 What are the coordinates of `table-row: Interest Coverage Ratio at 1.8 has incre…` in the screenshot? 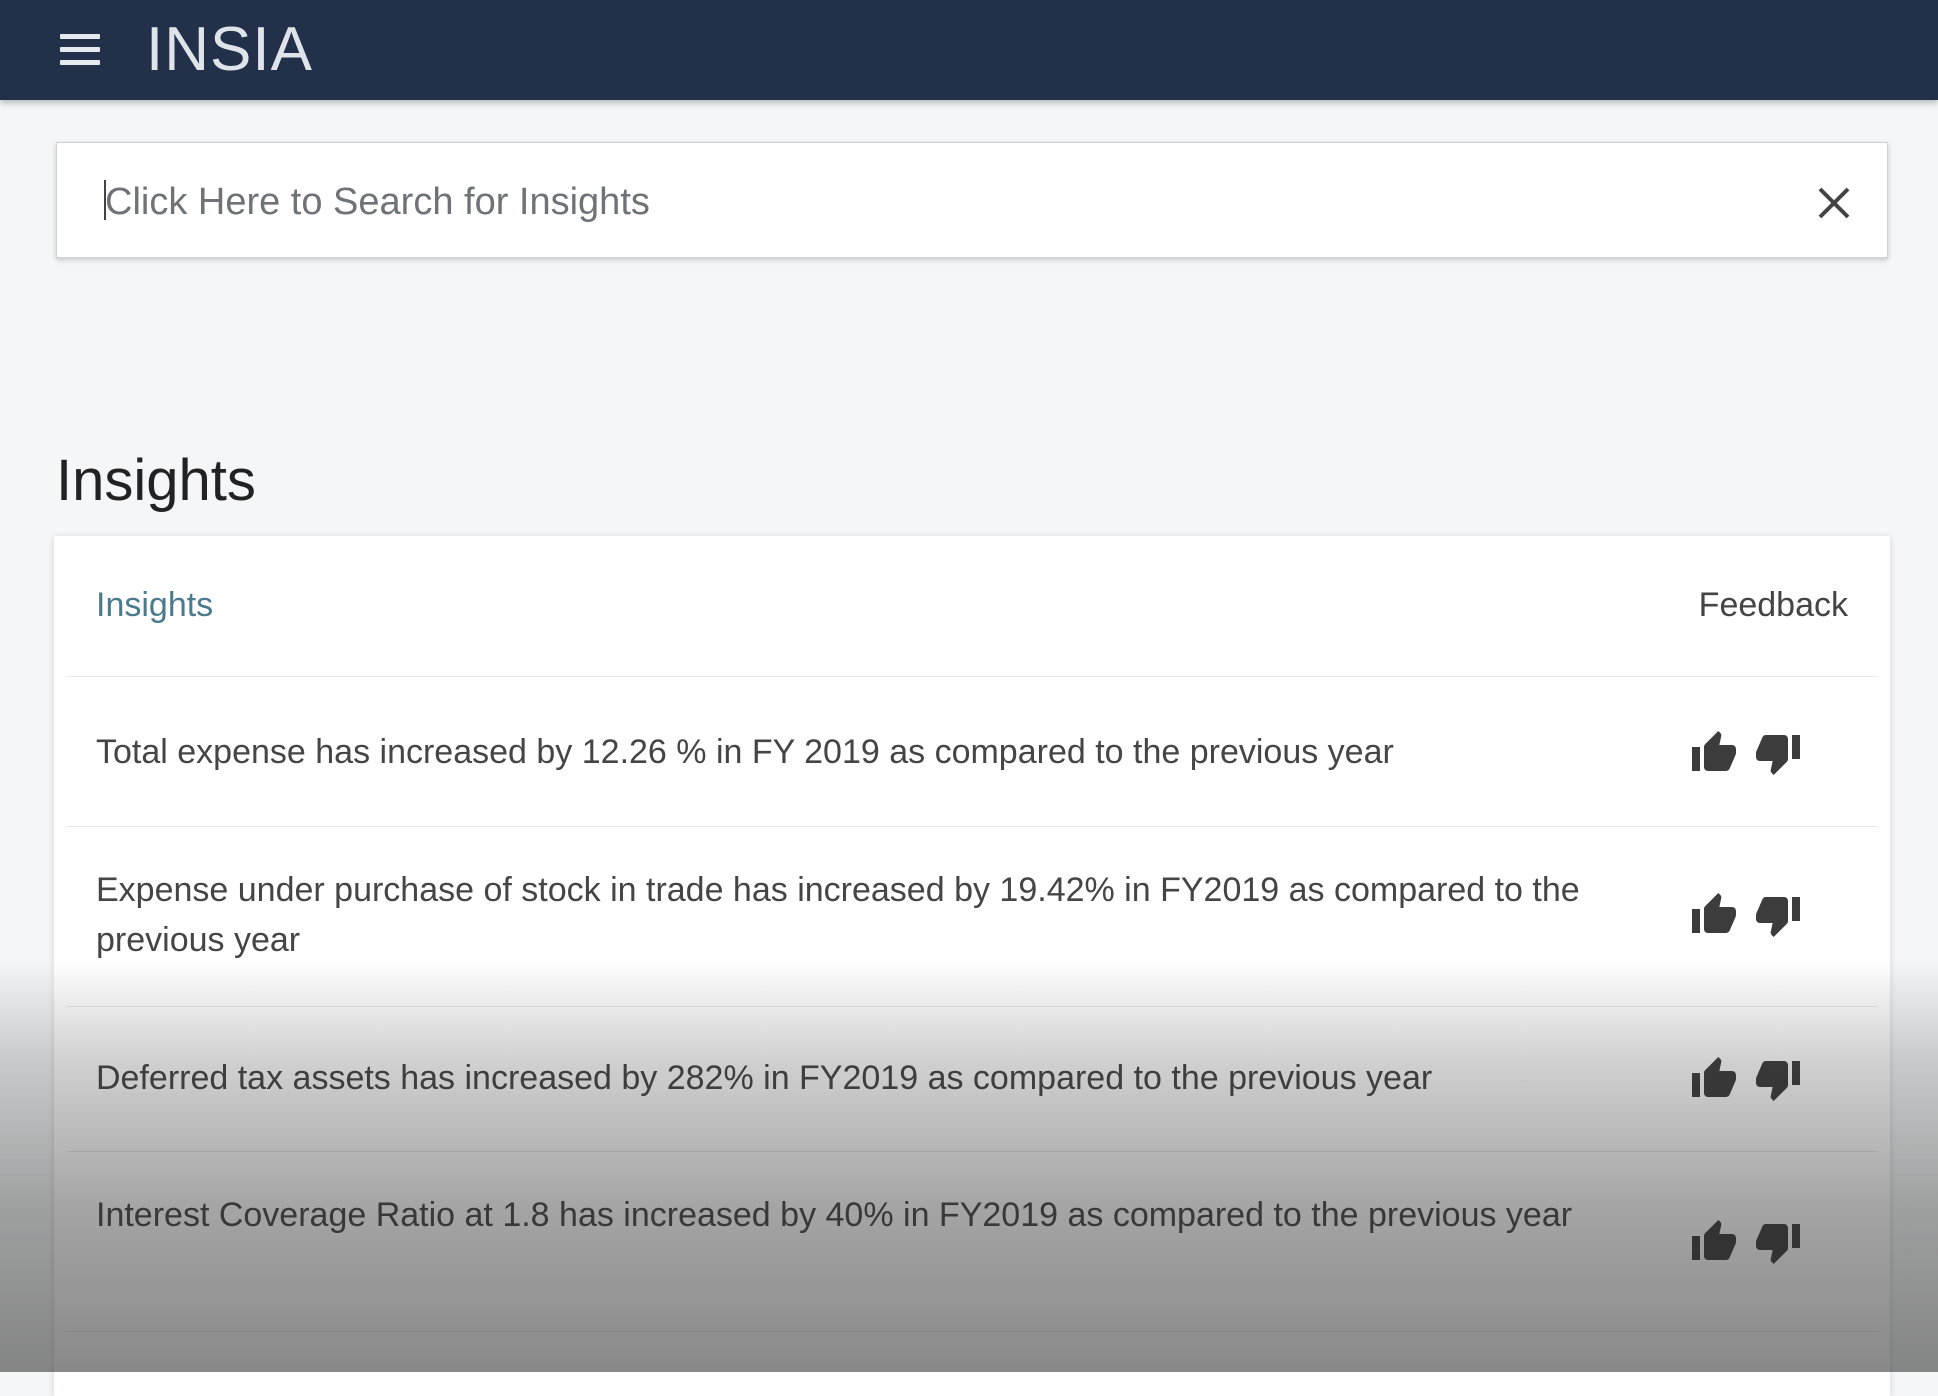 It's located at (972, 1241).